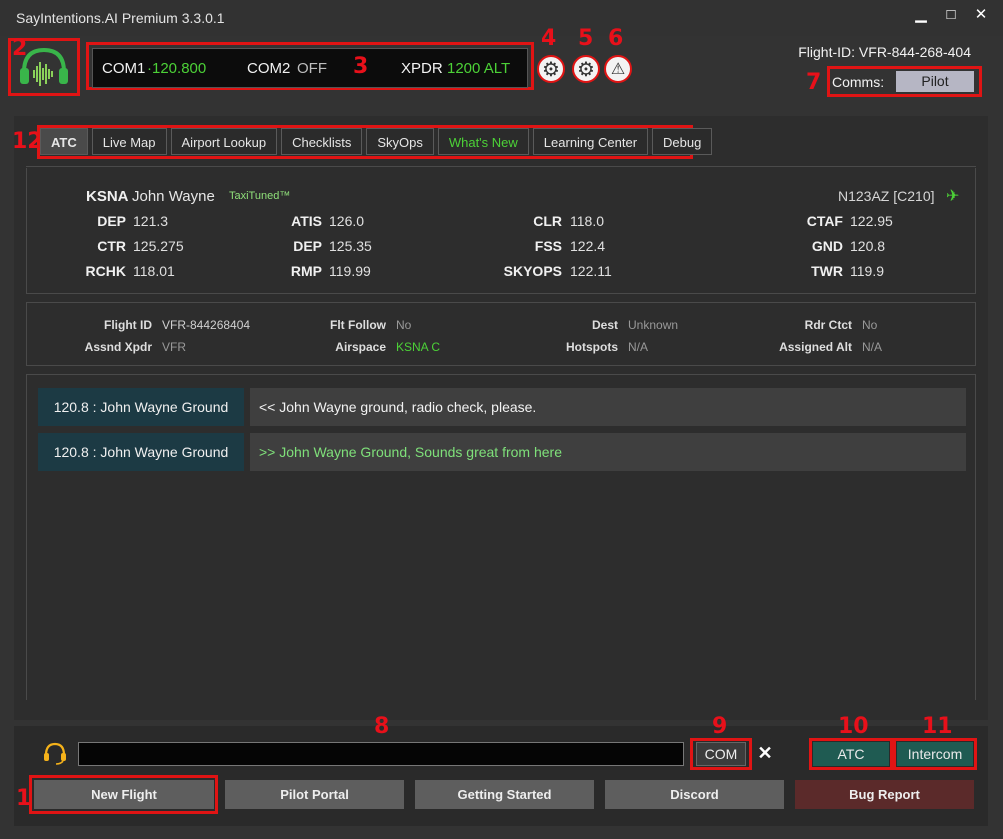 The width and height of the screenshot is (1003, 839). Describe the element at coordinates (858, 82) in the screenshot. I see `comms-label: Comms:` at that location.